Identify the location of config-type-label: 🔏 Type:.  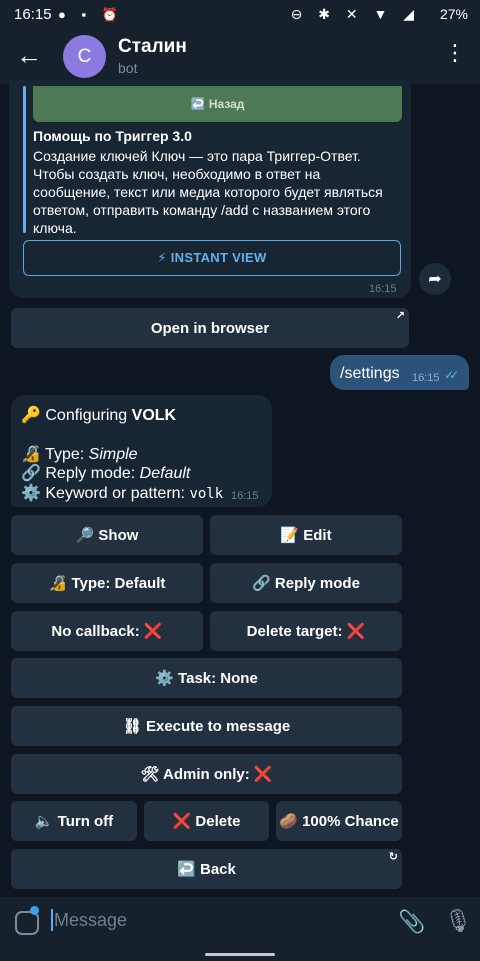
(55, 454).